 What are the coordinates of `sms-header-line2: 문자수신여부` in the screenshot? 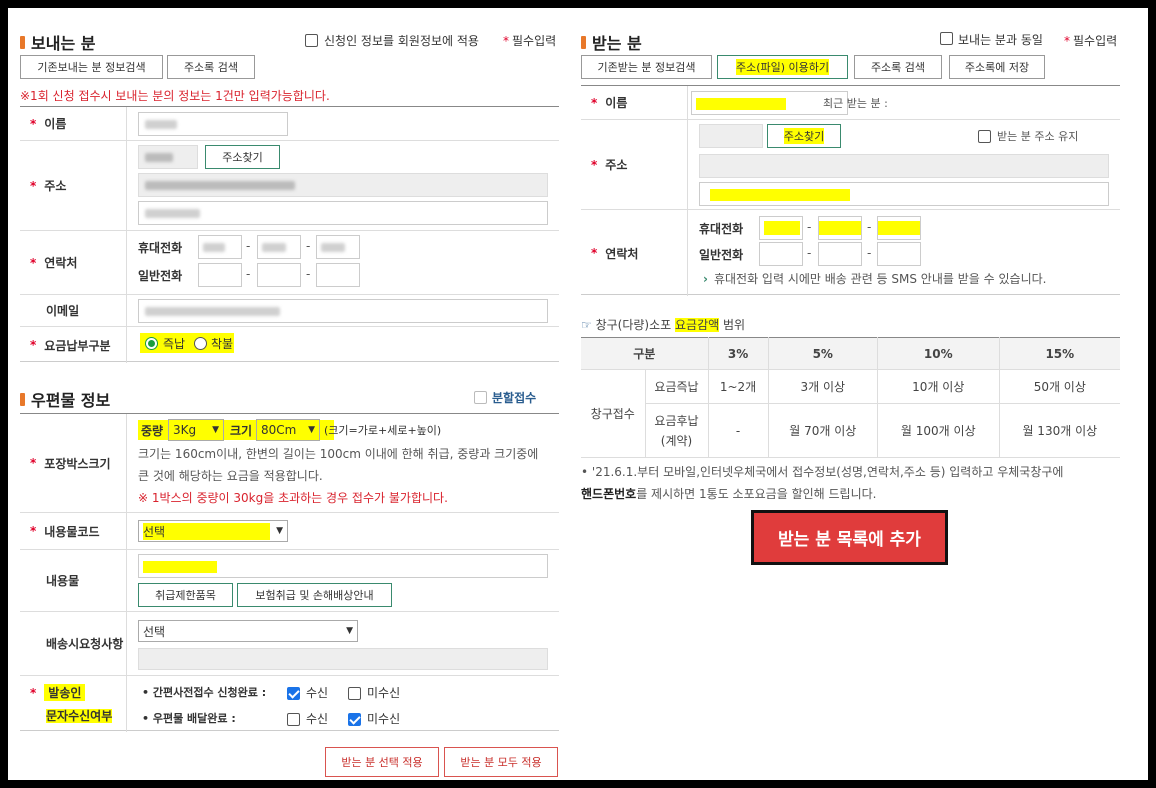 It's located at (79, 715).